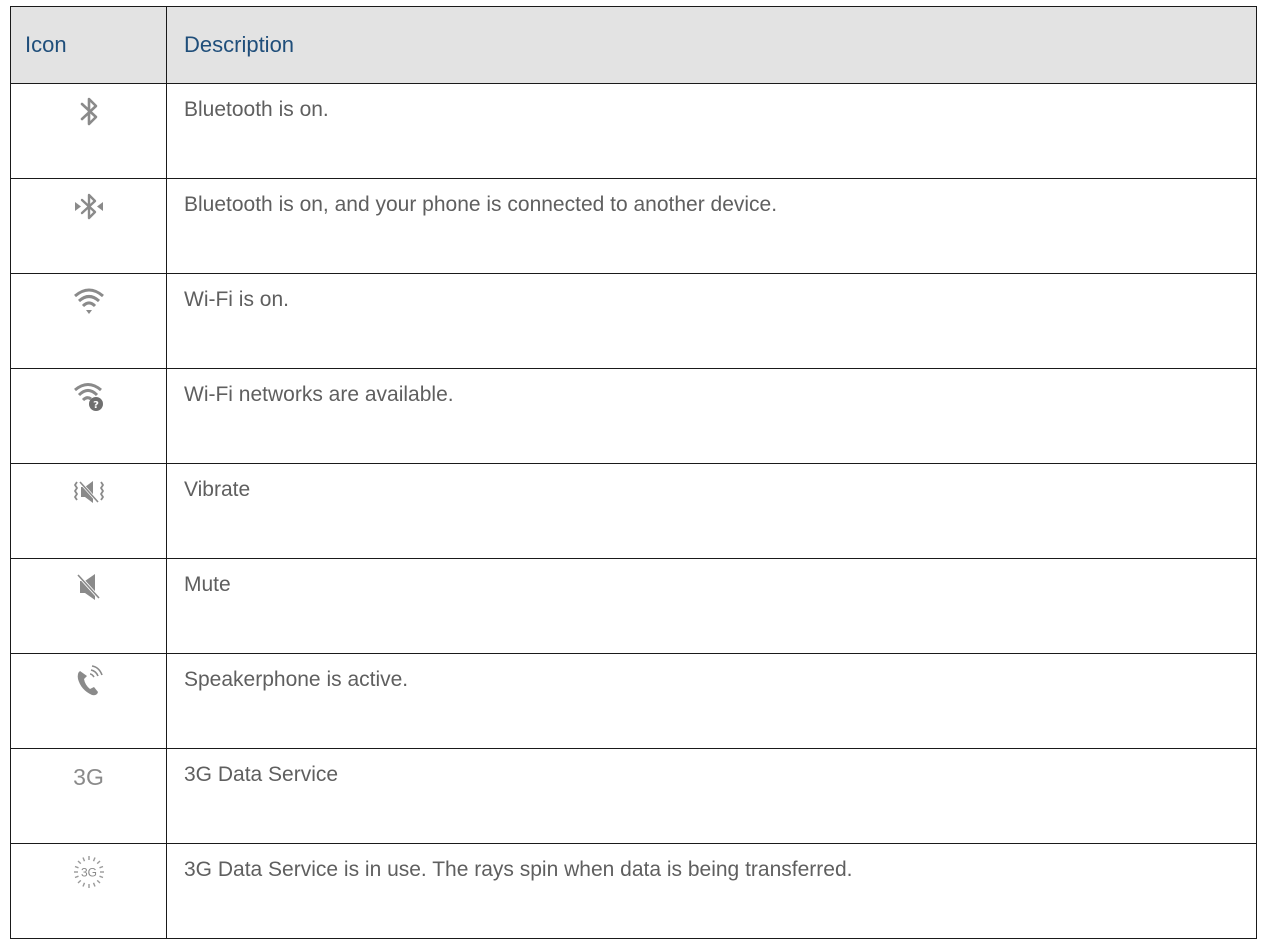 The height and width of the screenshot is (939, 1262). What do you see at coordinates (89, 587) in the screenshot?
I see `mute-icon` at bounding box center [89, 587].